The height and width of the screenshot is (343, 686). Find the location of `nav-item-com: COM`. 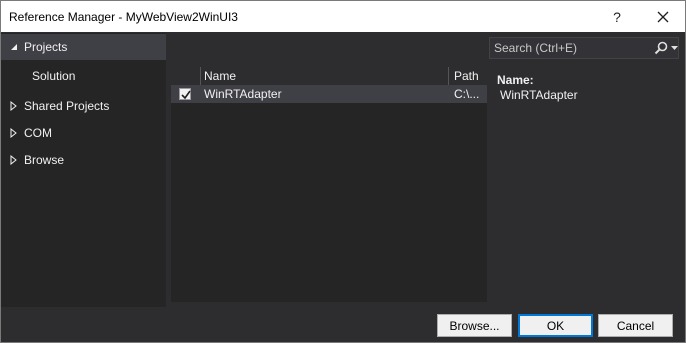

nav-item-com: COM is located at coordinates (83, 133).